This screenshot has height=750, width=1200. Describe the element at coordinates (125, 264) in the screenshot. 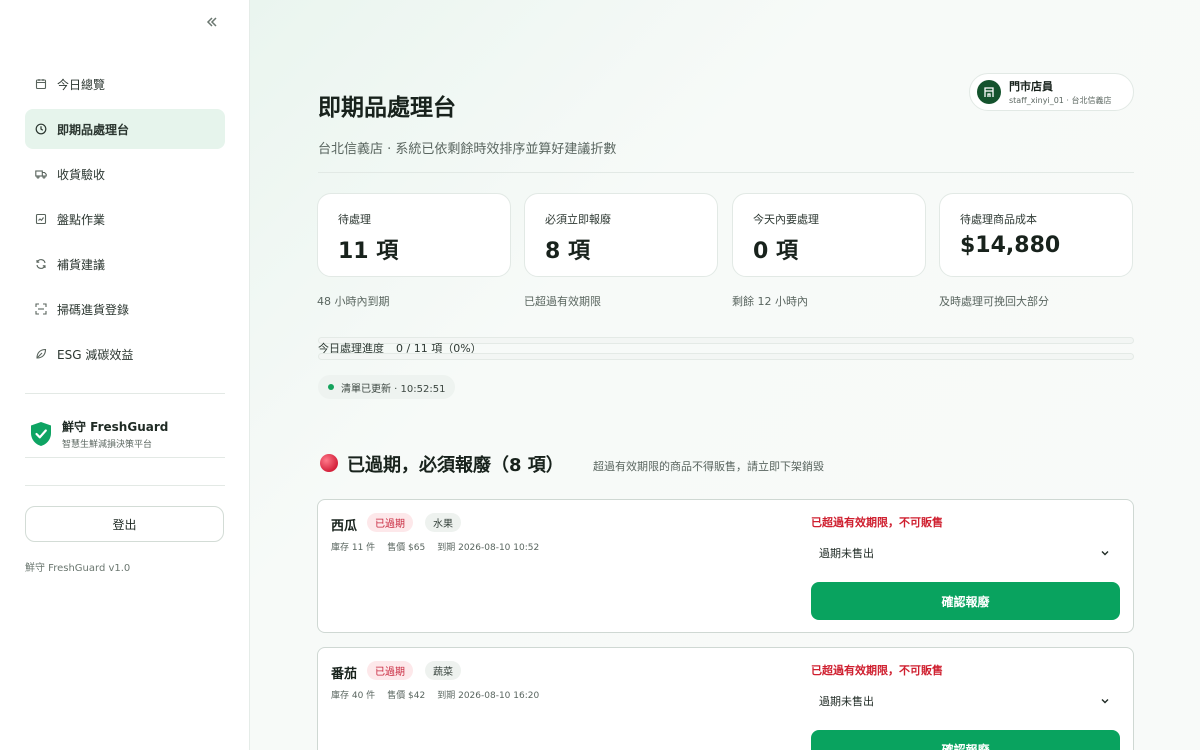

I see `sidebar-item-restock: 補貨建議` at that location.